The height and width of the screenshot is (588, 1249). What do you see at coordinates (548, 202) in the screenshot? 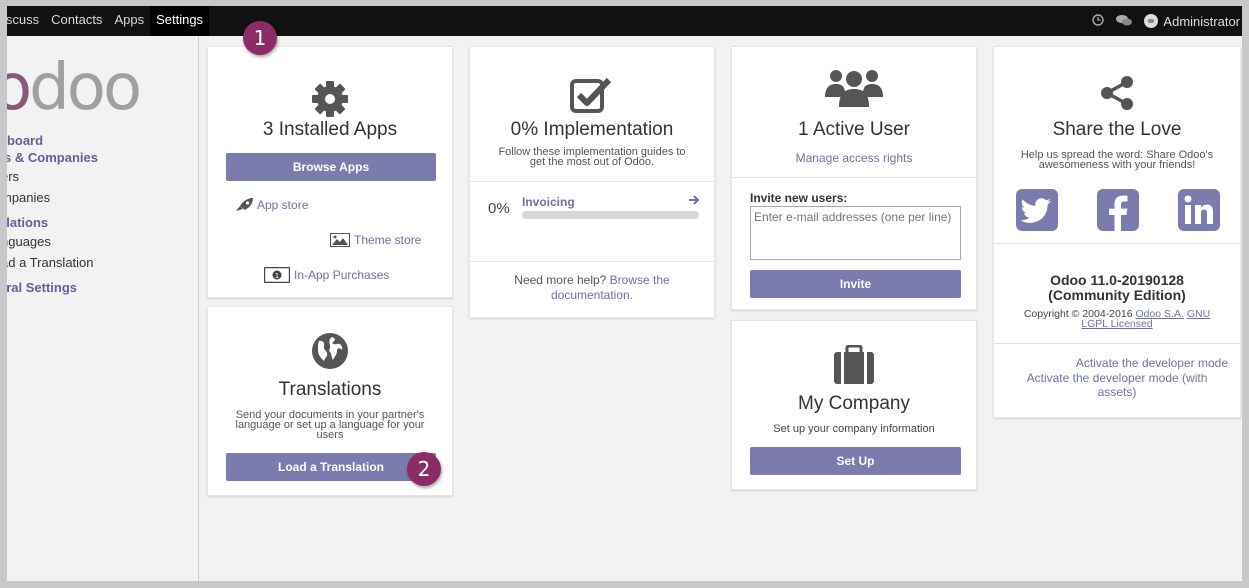
I see `invoicing-guide-link: Invoicing` at bounding box center [548, 202].